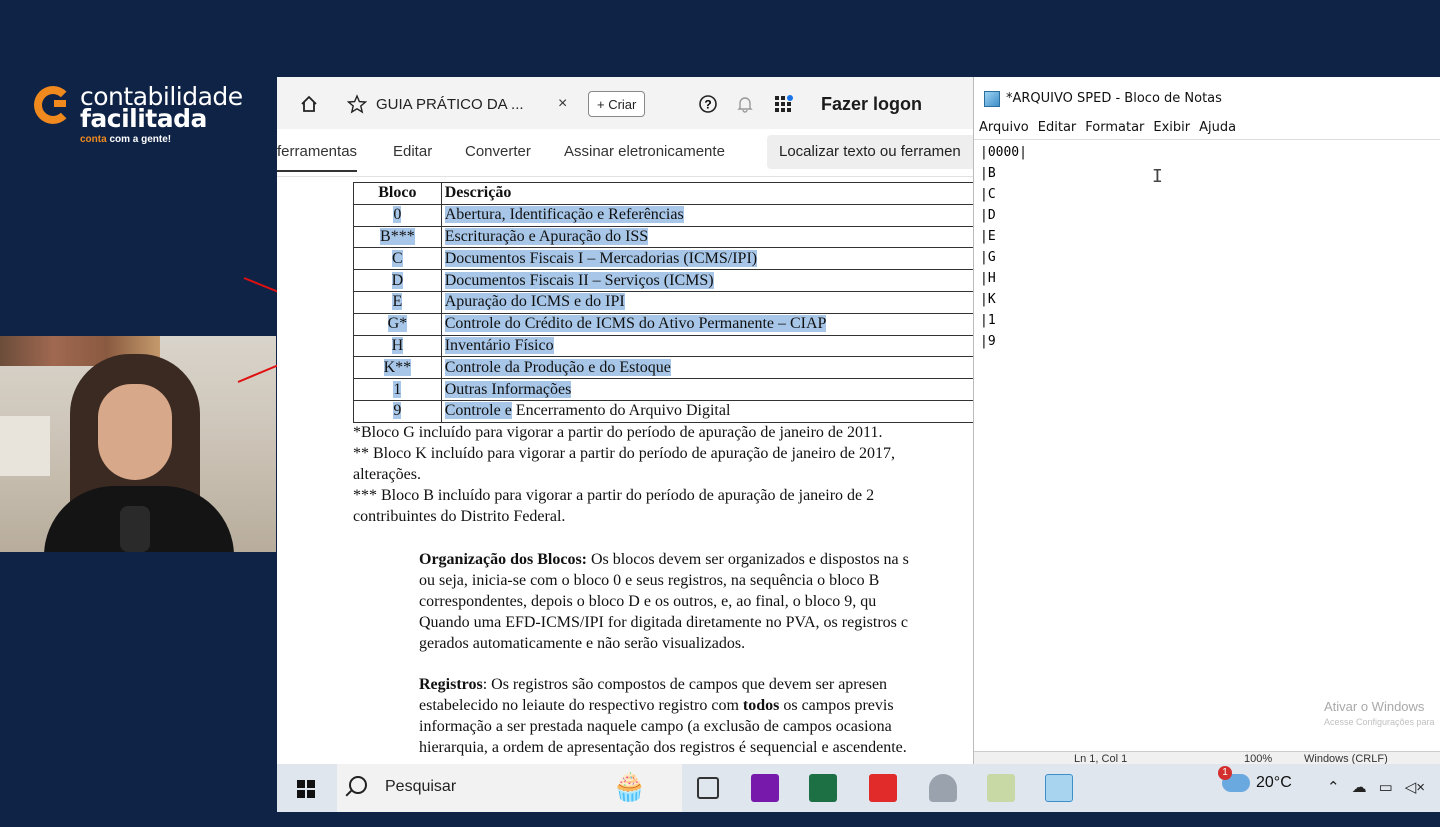 This screenshot has height=827, width=1440. What do you see at coordinates (823, 788) in the screenshot?
I see `excel-icon` at bounding box center [823, 788].